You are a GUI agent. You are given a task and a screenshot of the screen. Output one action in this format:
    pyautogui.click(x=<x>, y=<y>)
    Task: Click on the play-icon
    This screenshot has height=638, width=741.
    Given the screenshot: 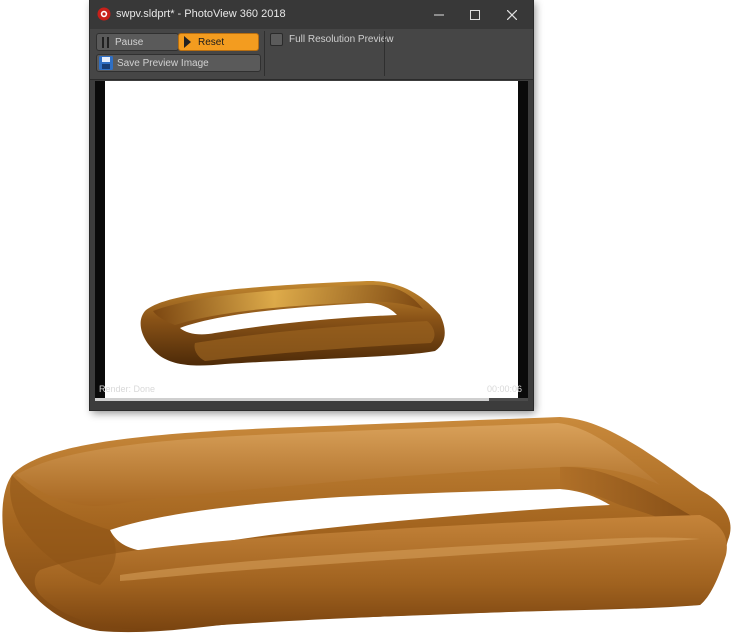 What is the action you would take?
    pyautogui.click(x=187, y=42)
    